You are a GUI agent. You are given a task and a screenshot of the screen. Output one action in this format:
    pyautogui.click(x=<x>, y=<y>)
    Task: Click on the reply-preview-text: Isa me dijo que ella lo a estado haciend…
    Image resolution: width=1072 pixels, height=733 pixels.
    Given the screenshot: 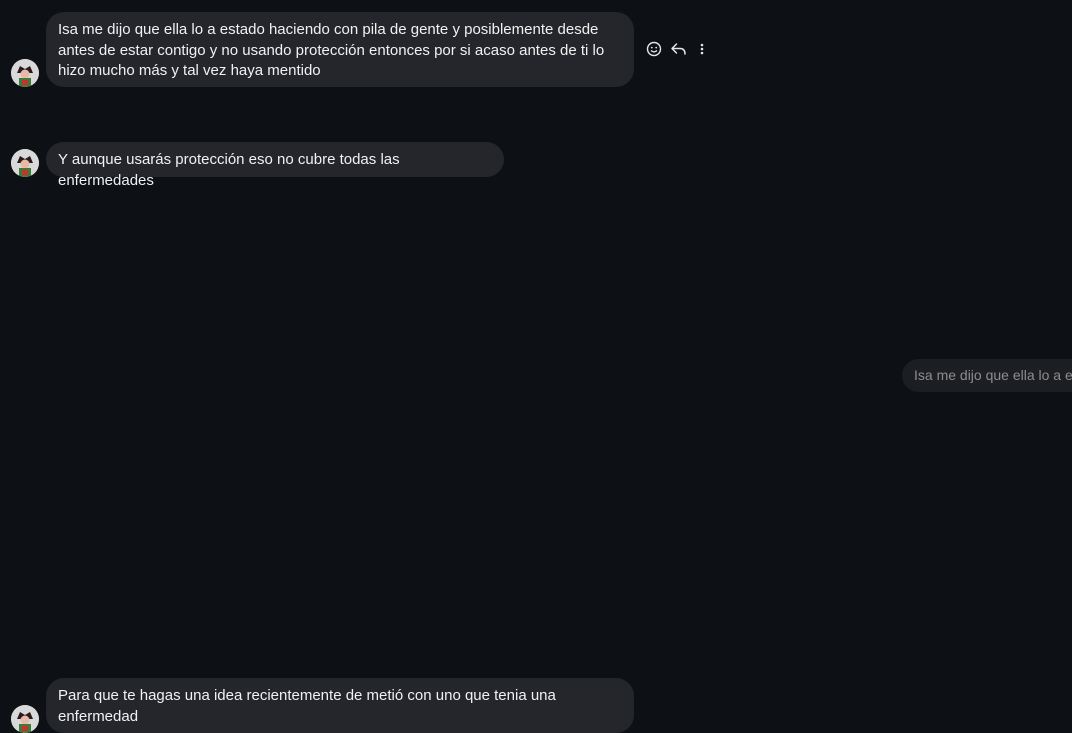 What is the action you would take?
    pyautogui.click(x=993, y=375)
    